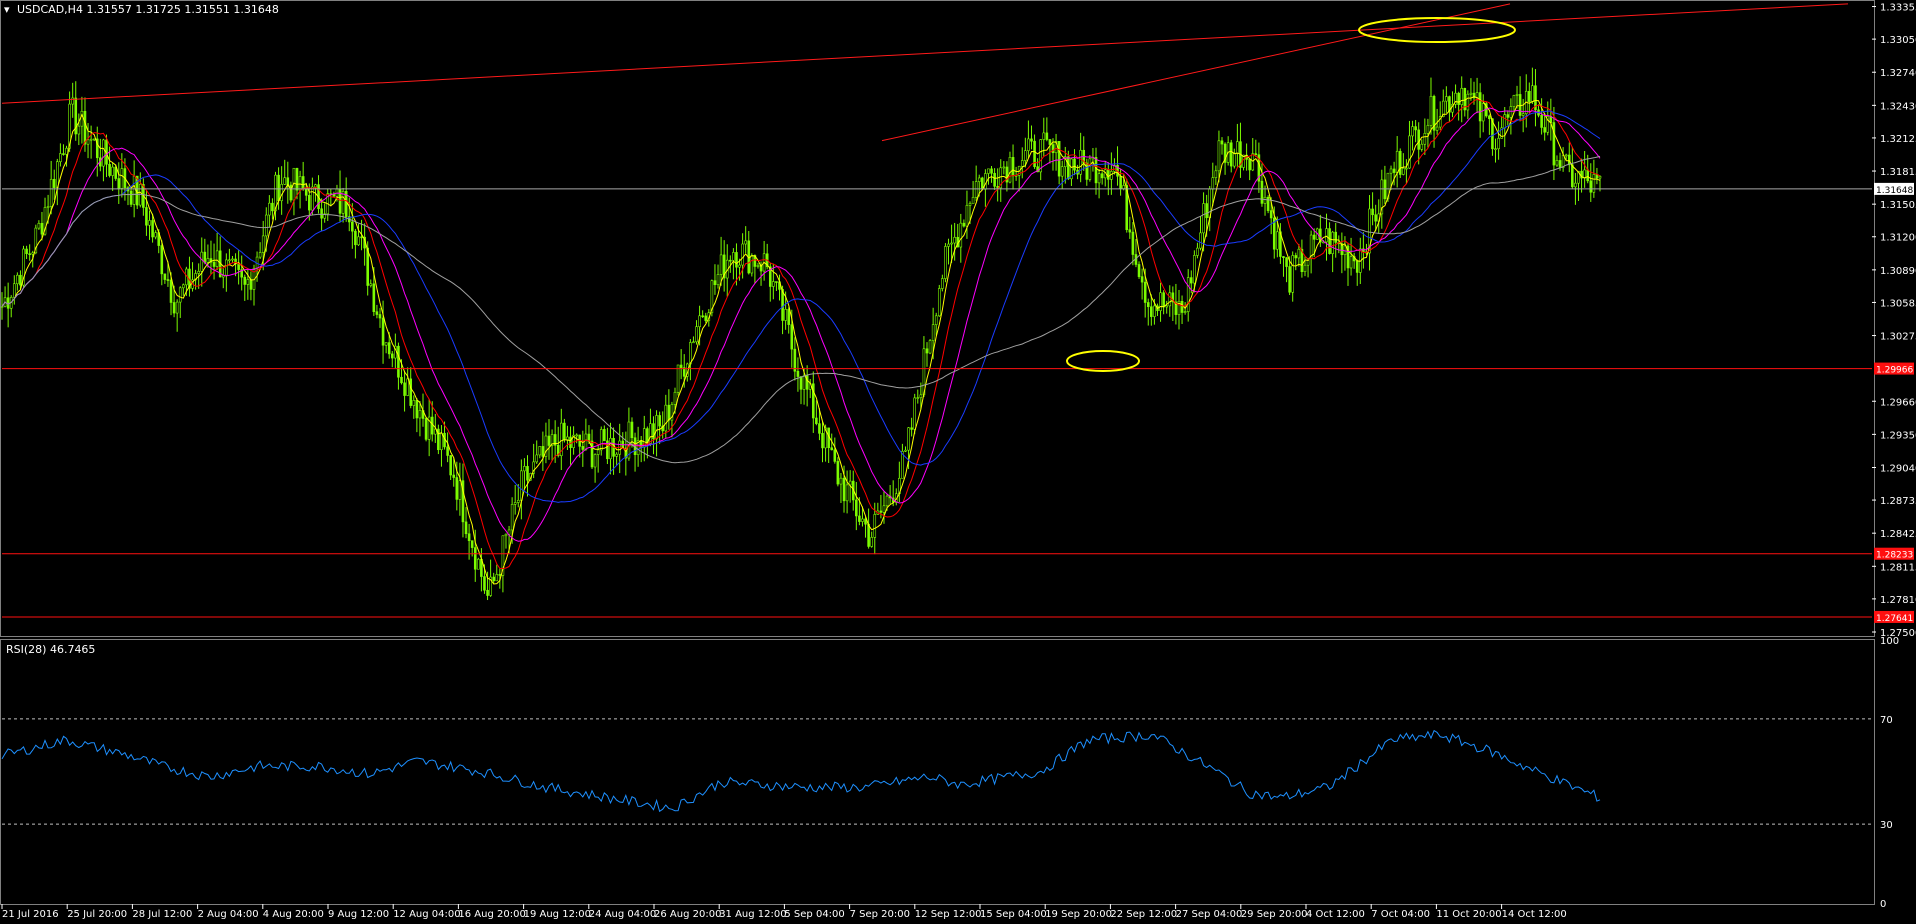 The height and width of the screenshot is (924, 1916). I want to click on symbol-dropdown-icon: ▾, so click(7, 9).